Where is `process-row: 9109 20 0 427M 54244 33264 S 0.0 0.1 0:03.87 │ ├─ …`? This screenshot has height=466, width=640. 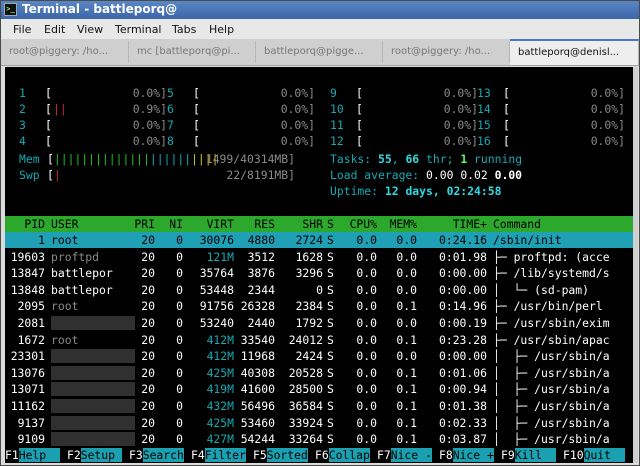
process-row: 9109 20 0 427M 54244 33264 S 0.0 0.1 0:03.87 │ ├─ … is located at coordinates (319, 439).